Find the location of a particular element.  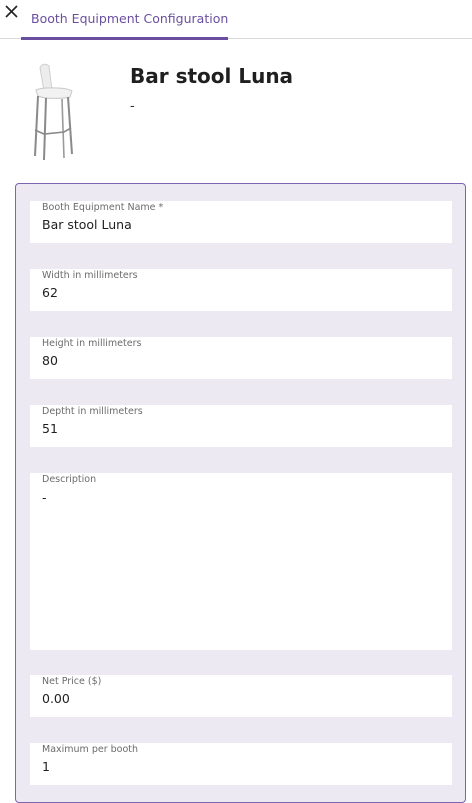

height-field: Height in millimeters 80 is located at coordinates (241, 358).